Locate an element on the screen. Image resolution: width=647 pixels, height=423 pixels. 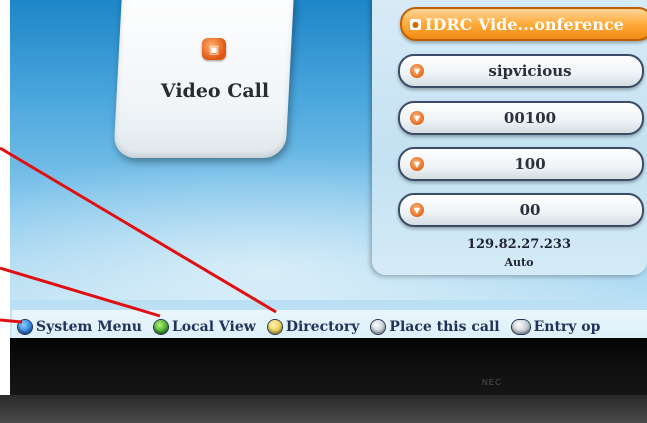
hint-entry-options: Entry op is located at coordinates (553, 327).